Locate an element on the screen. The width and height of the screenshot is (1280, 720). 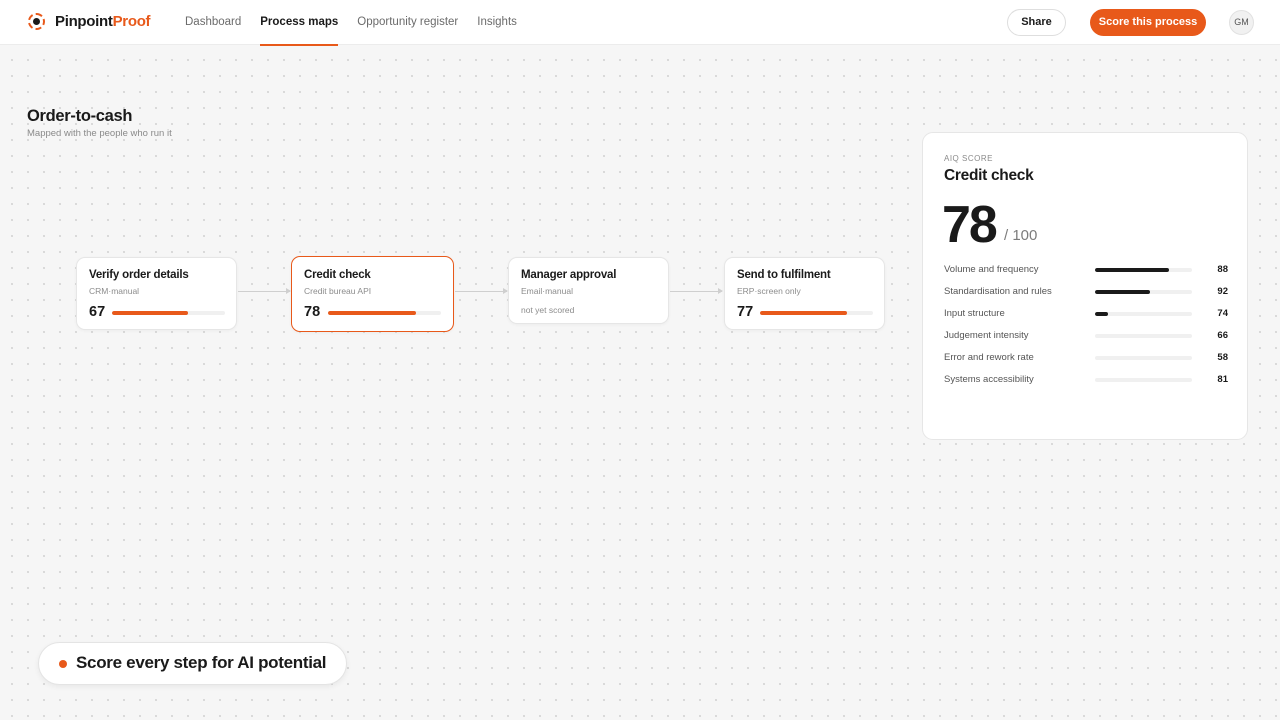
criterion-label: Systems accessibility is located at coordinates (989, 379).